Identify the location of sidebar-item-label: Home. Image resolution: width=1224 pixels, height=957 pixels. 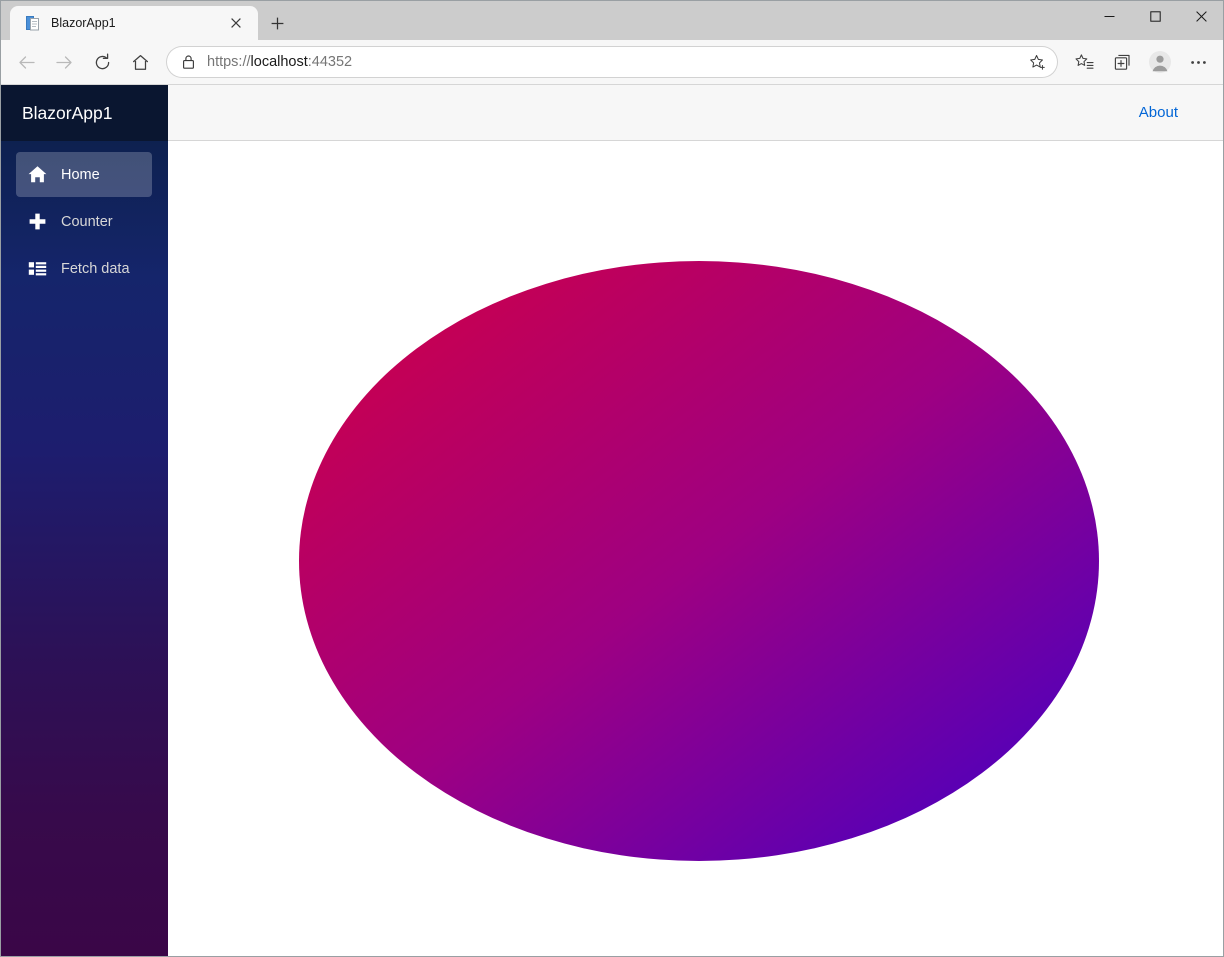
(80, 174).